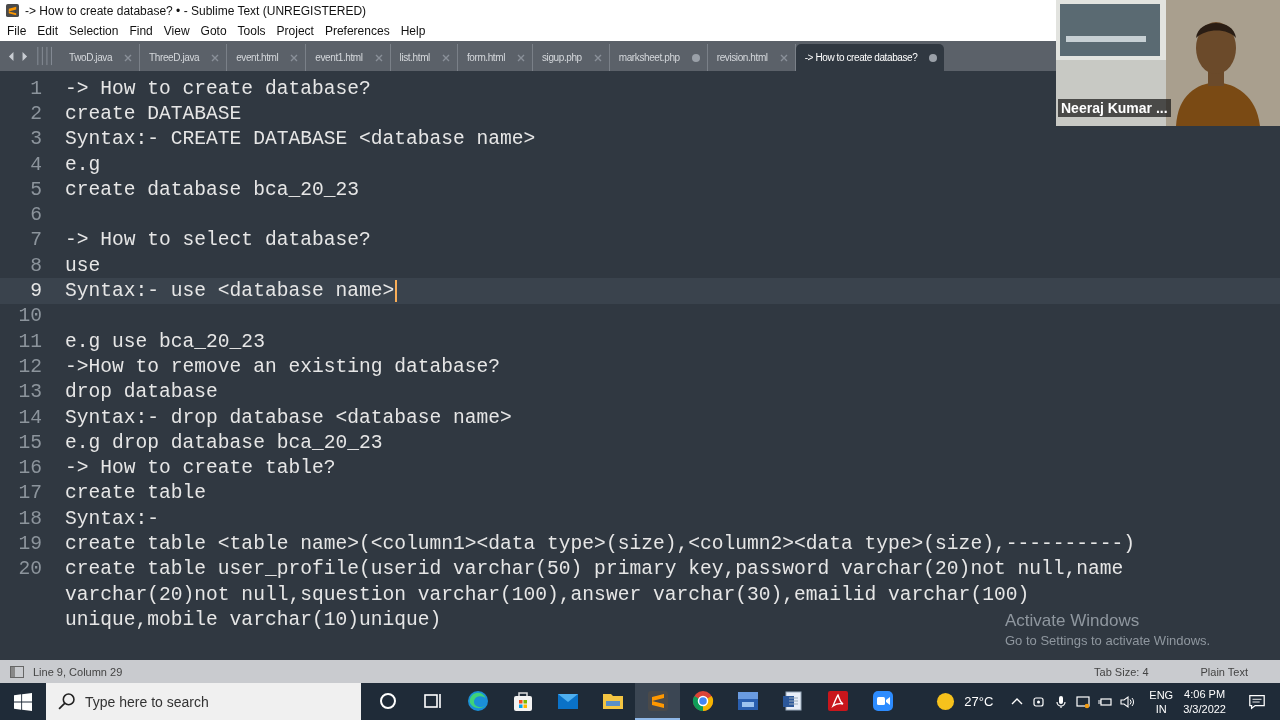 The image size is (1280, 720). What do you see at coordinates (29, 544) in the screenshot?
I see `line-number: 19` at bounding box center [29, 544].